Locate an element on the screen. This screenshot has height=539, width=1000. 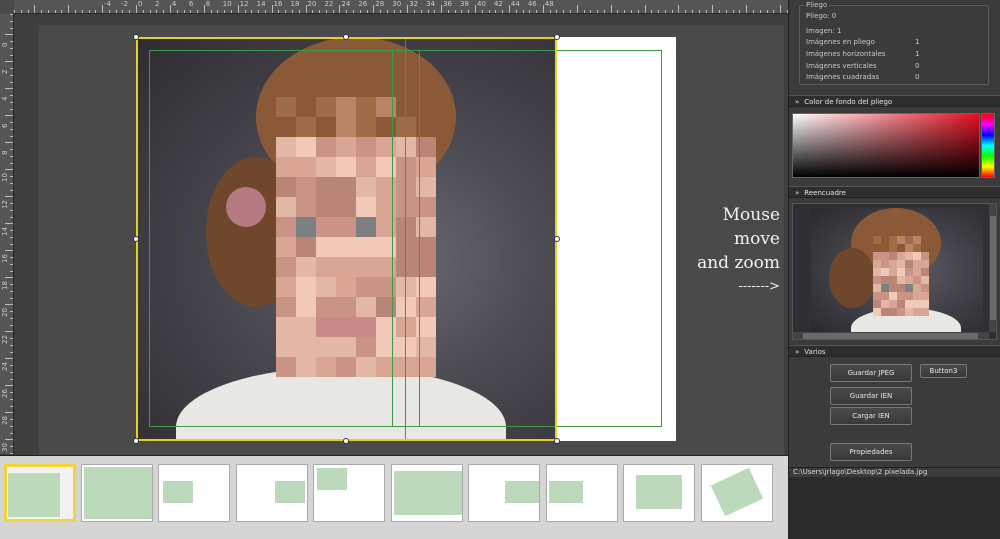
ruler-top-label: -2 is located at coordinates (125, 4).